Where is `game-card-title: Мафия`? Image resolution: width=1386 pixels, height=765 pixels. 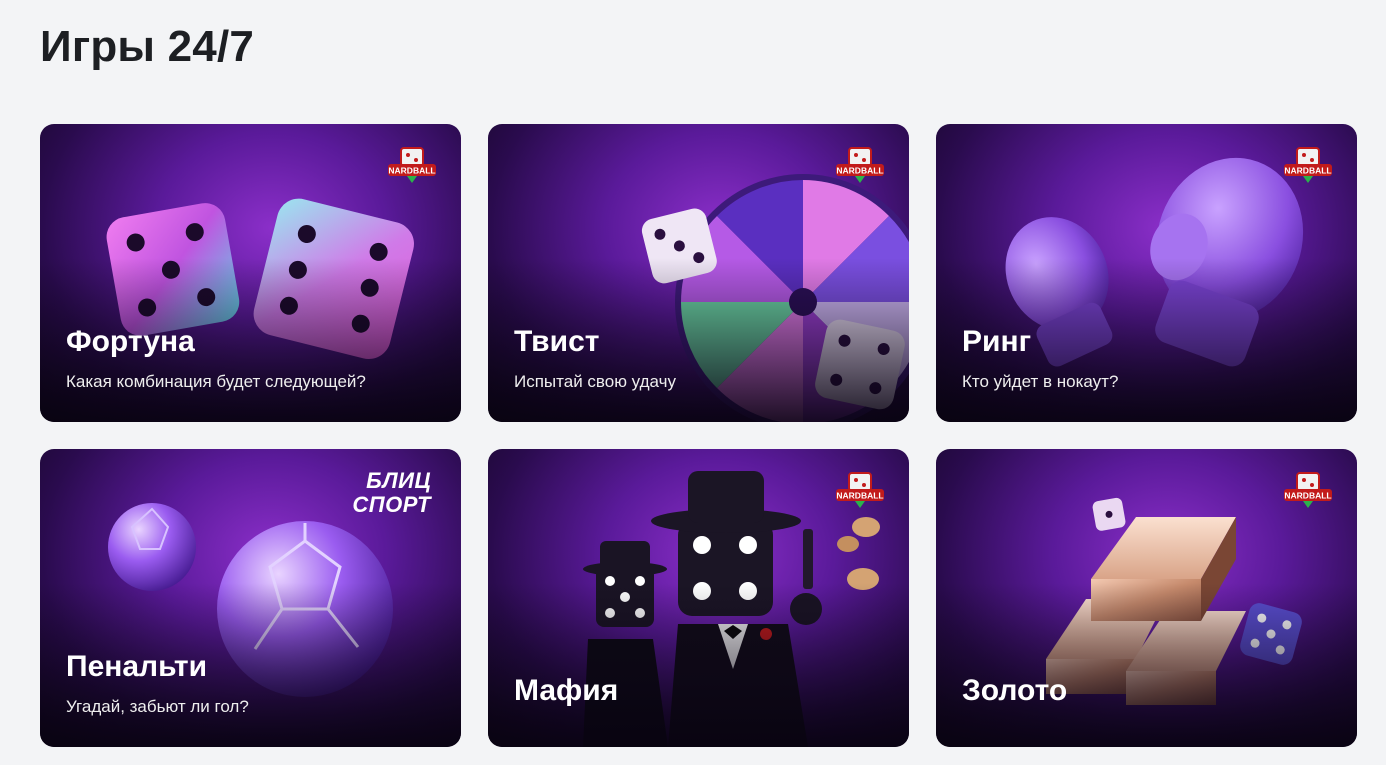 game-card-title: Мафия is located at coordinates (566, 690).